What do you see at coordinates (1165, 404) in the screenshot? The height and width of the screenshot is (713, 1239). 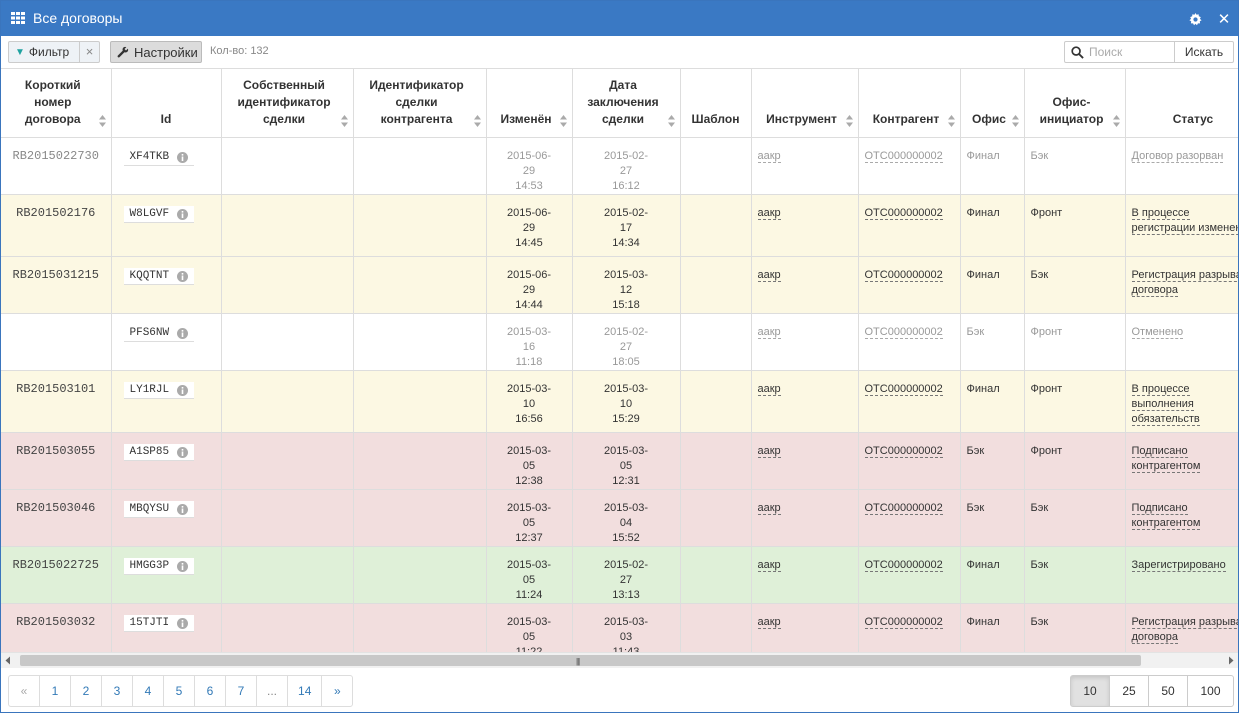 I see `cell-status-link: В процессе выполнения обязательств` at bounding box center [1165, 404].